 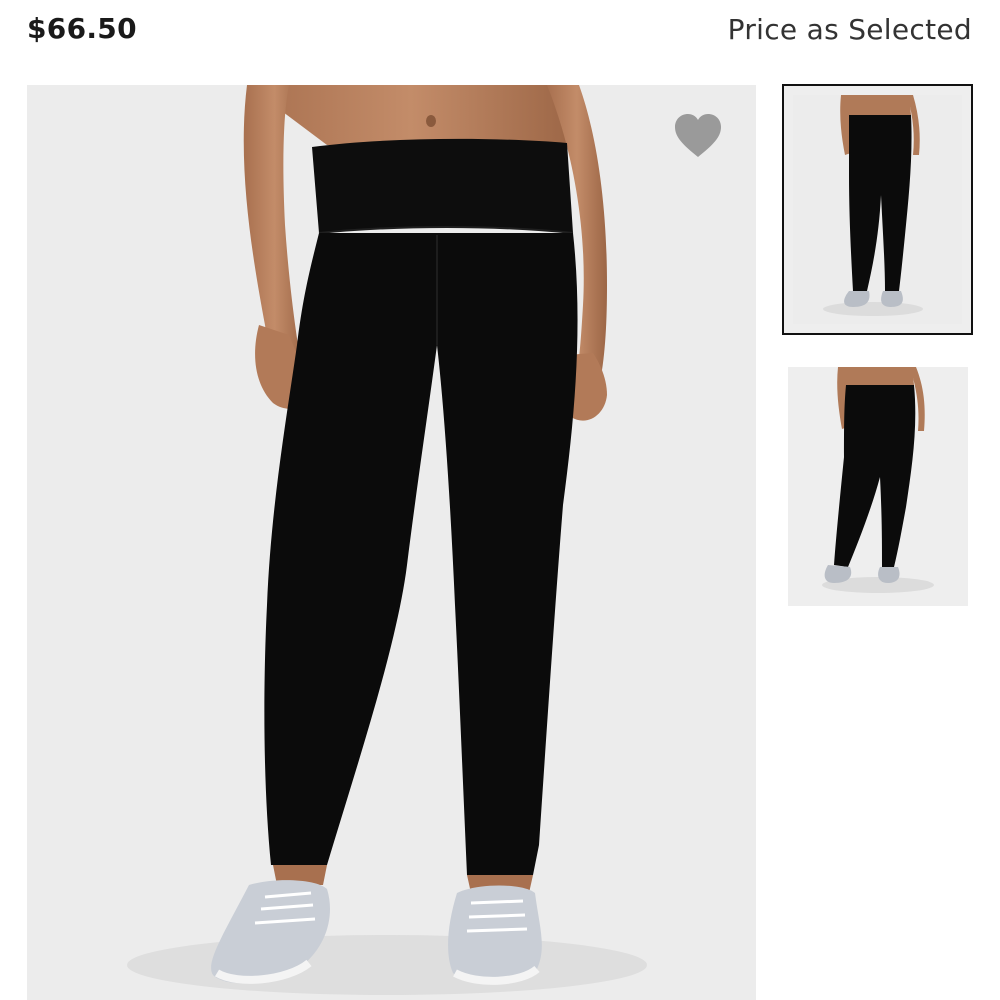 I want to click on price-note: Price as Selected, so click(x=849, y=29).